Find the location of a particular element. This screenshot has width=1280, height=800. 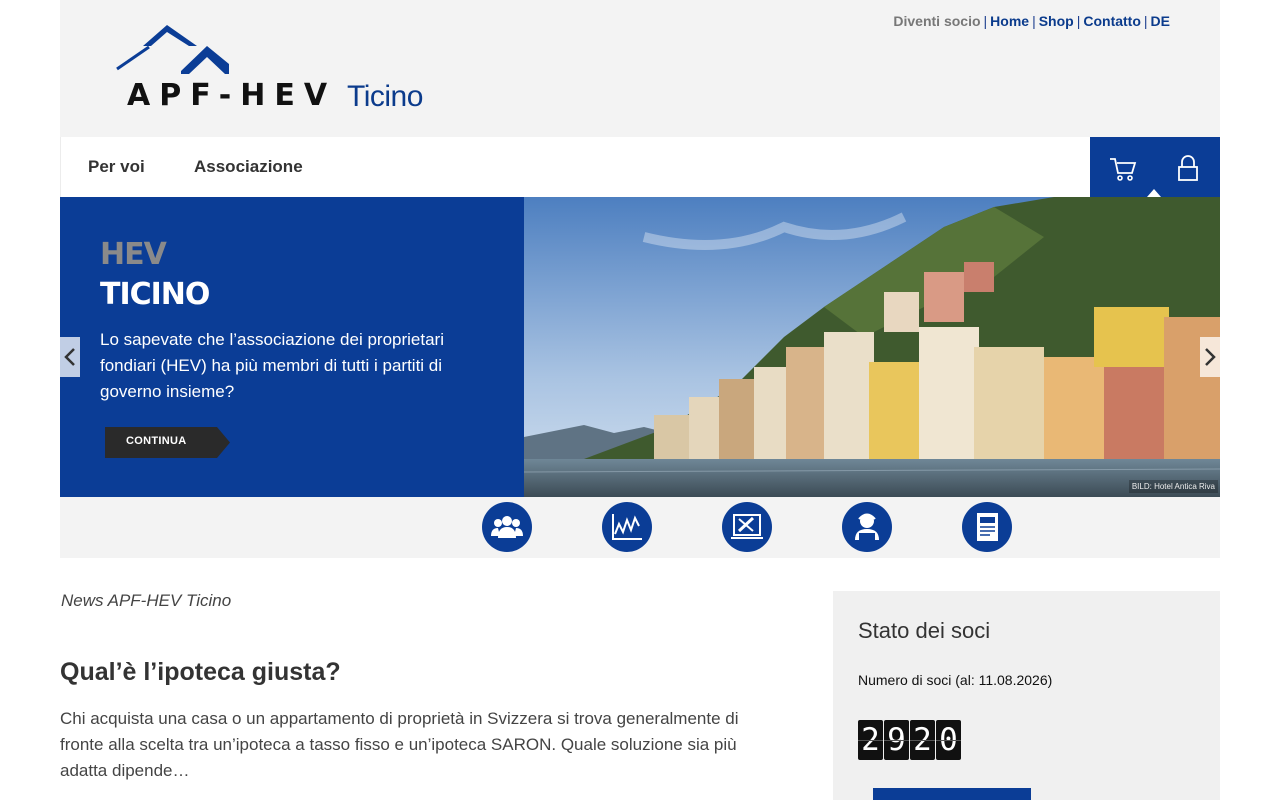

members-count-caption: Numero di soci (al: 11.08.2026) is located at coordinates (955, 680).